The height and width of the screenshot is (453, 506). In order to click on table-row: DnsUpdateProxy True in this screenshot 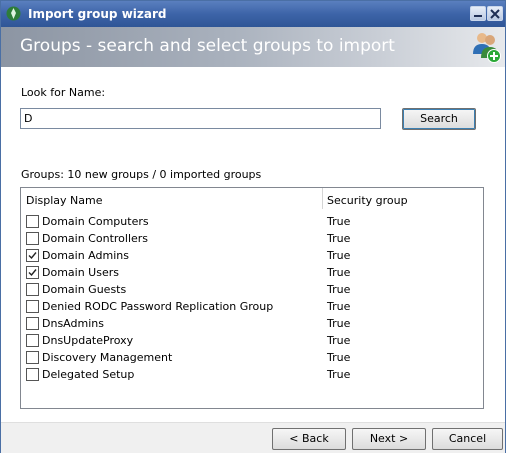, I will do `click(252, 340)`.